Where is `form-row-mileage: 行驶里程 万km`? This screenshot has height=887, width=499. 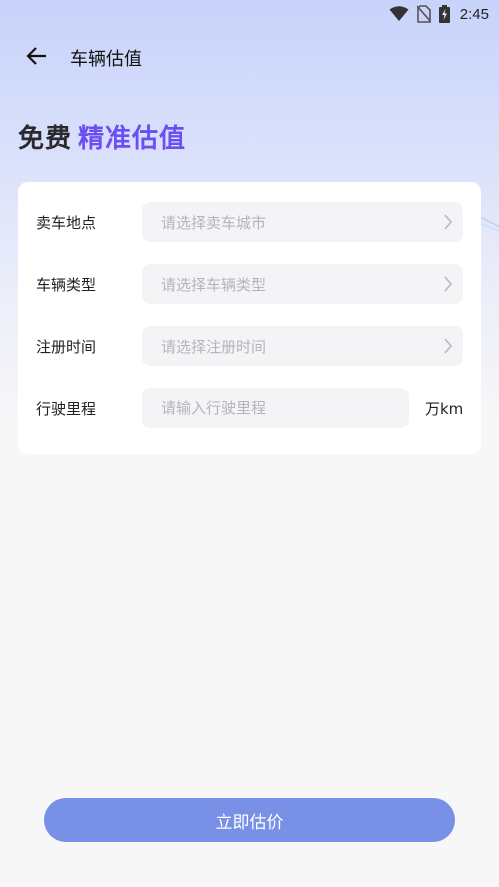 form-row-mileage: 行驶里程 万km is located at coordinates (249, 408).